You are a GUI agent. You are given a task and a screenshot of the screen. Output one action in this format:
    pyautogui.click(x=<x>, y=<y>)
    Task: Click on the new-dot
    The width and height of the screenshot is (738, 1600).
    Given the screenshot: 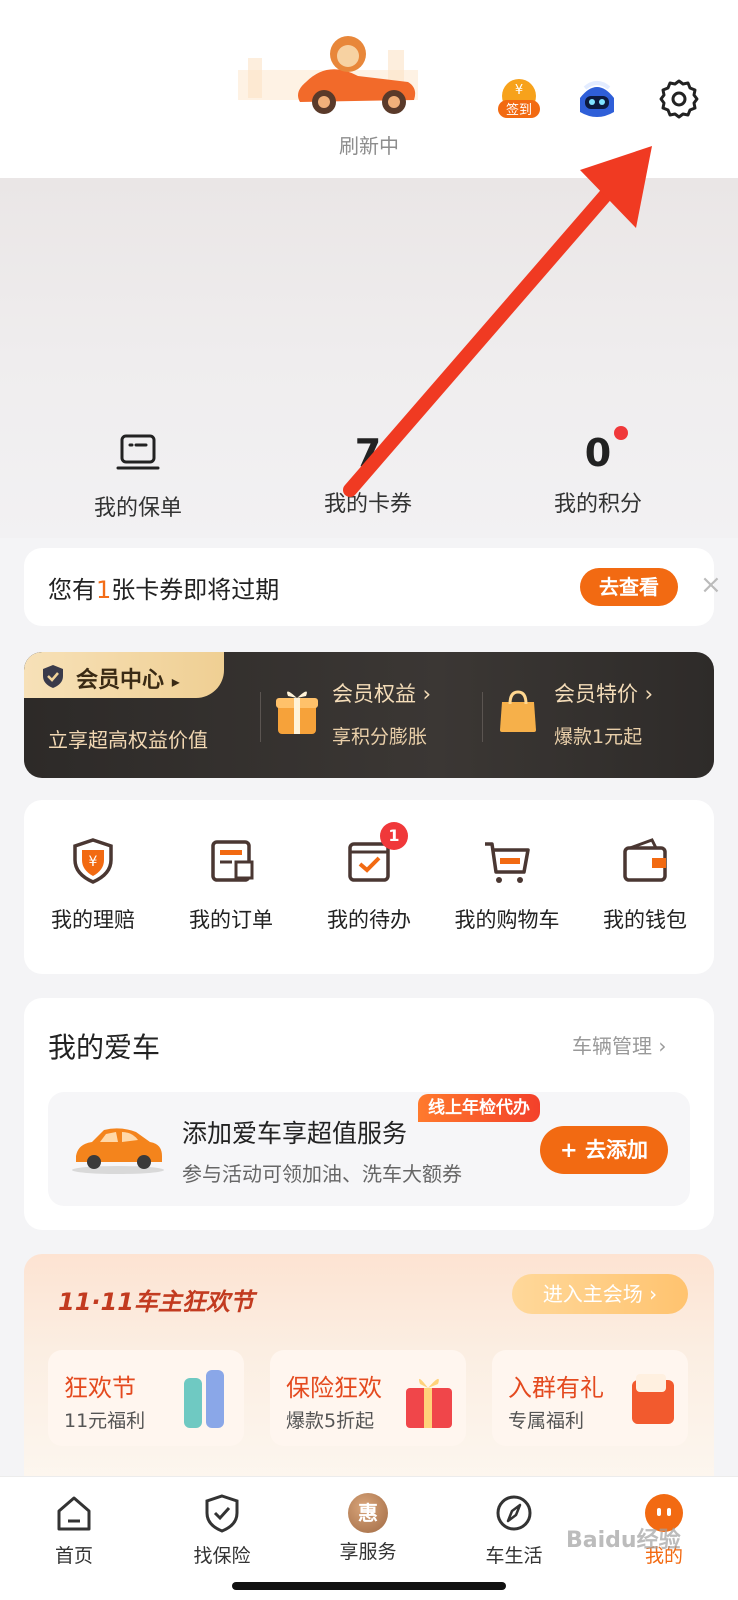 What is the action you would take?
    pyautogui.click(x=621, y=433)
    